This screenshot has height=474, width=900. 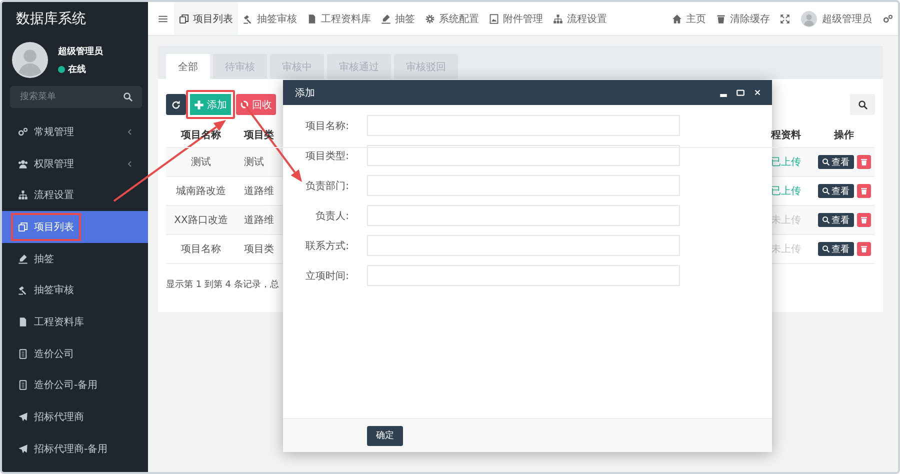 I want to click on refresh-icon, so click(x=176, y=105).